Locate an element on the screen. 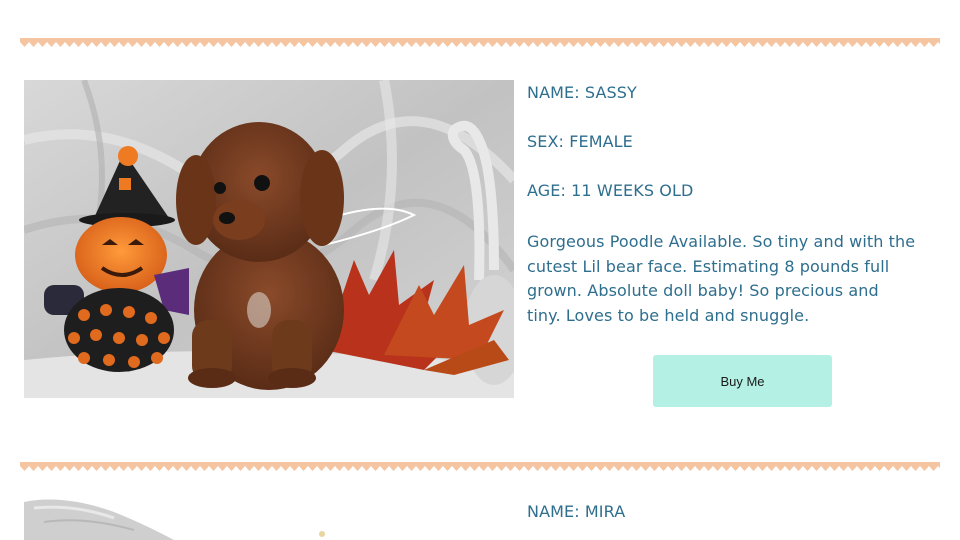  puppy-name: NAME: SASSY is located at coordinates (582, 92).